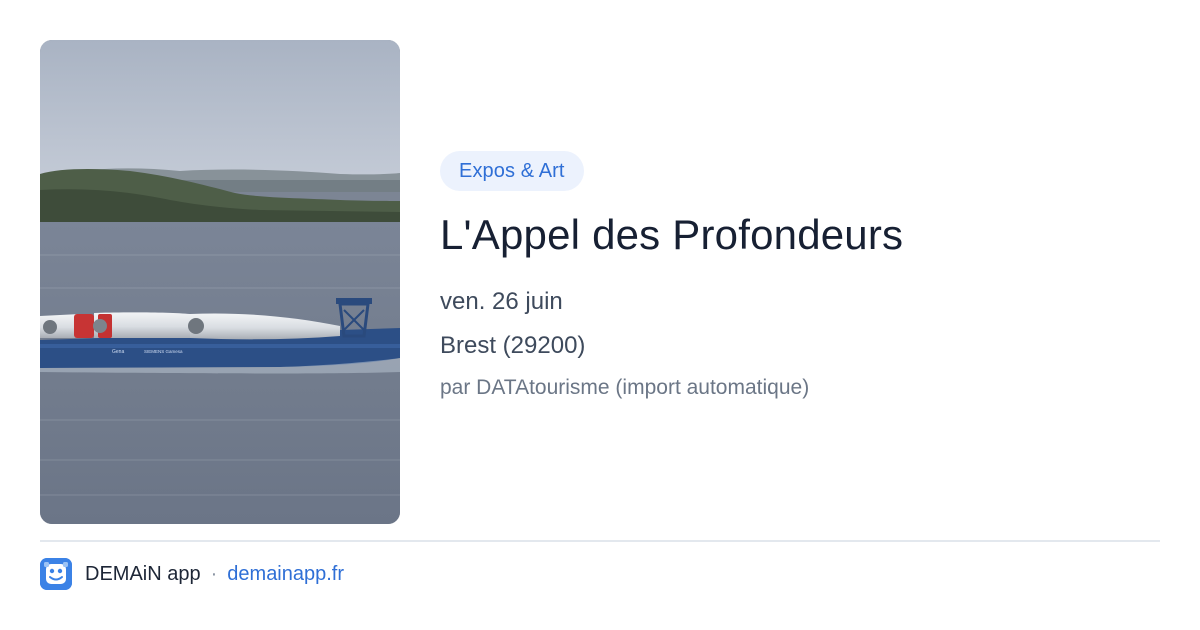  Describe the element at coordinates (285, 574) in the screenshot. I see `app-website-link: demainapp.fr` at that location.